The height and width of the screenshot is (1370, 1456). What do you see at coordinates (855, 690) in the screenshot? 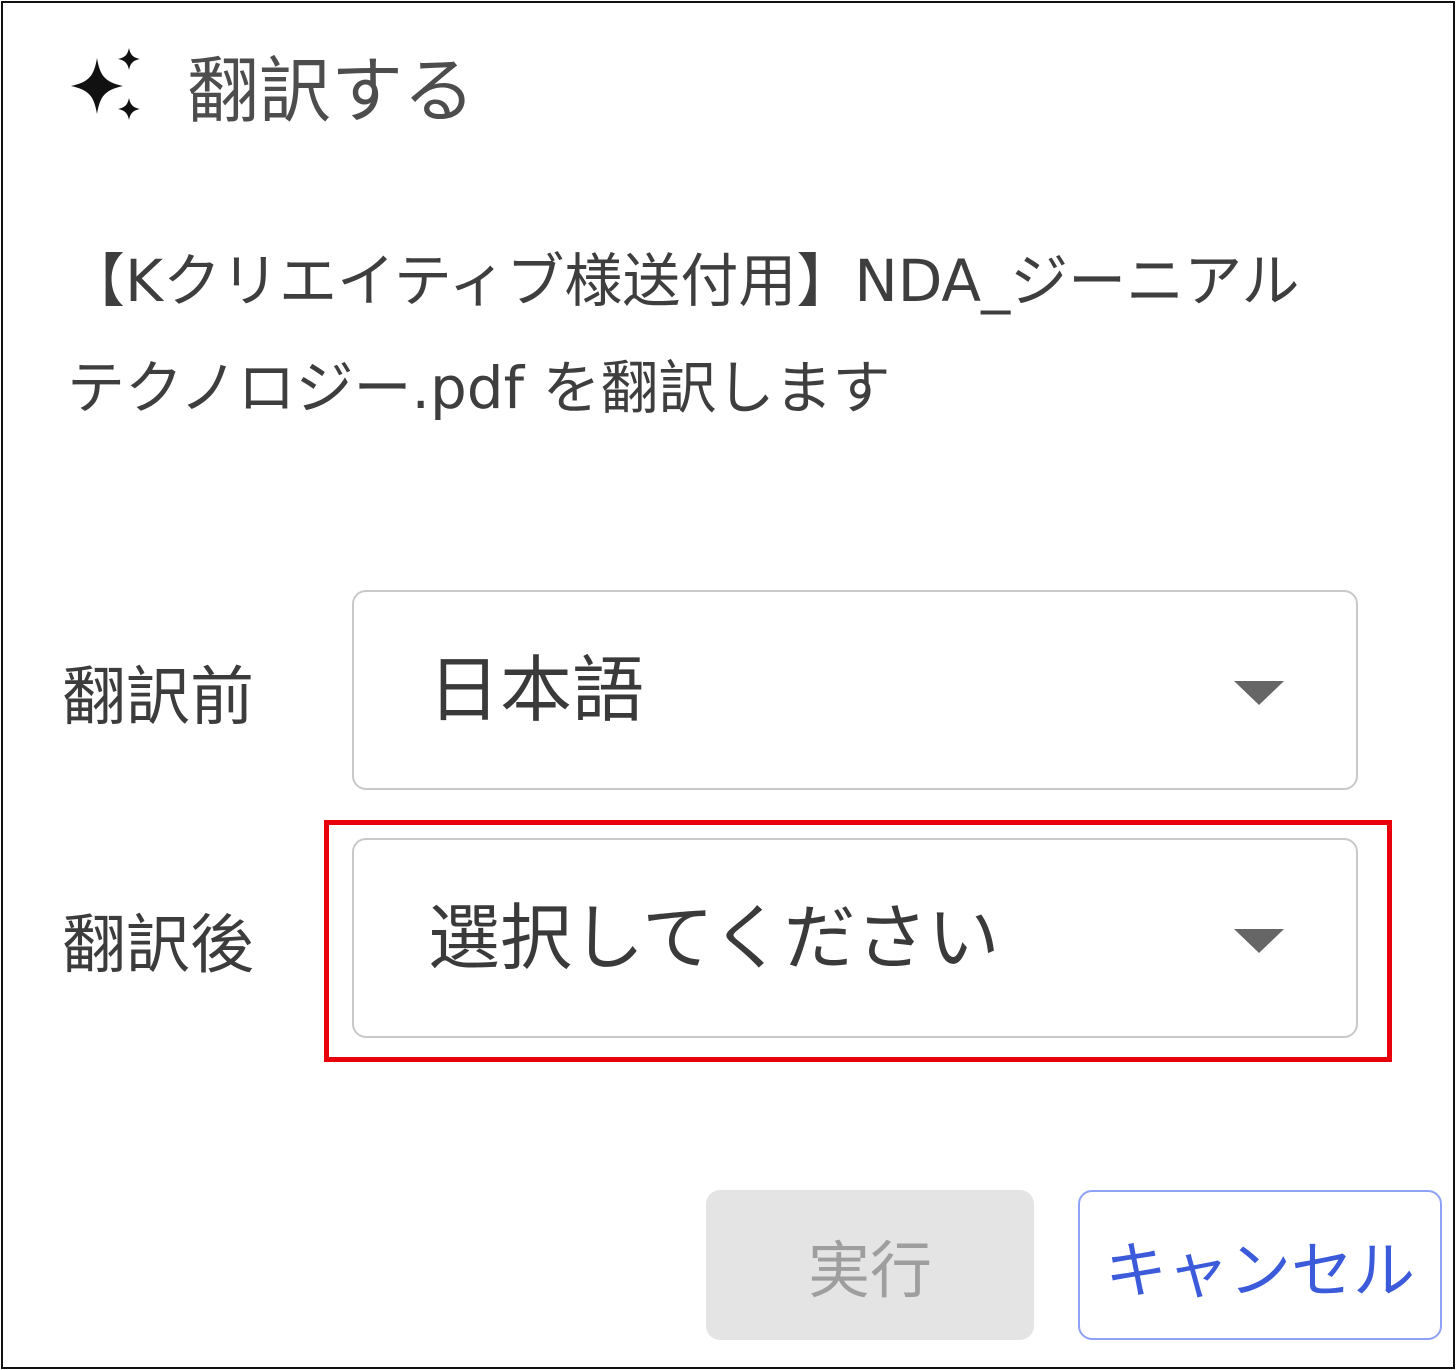
I see `source-language-select: 日本語` at bounding box center [855, 690].